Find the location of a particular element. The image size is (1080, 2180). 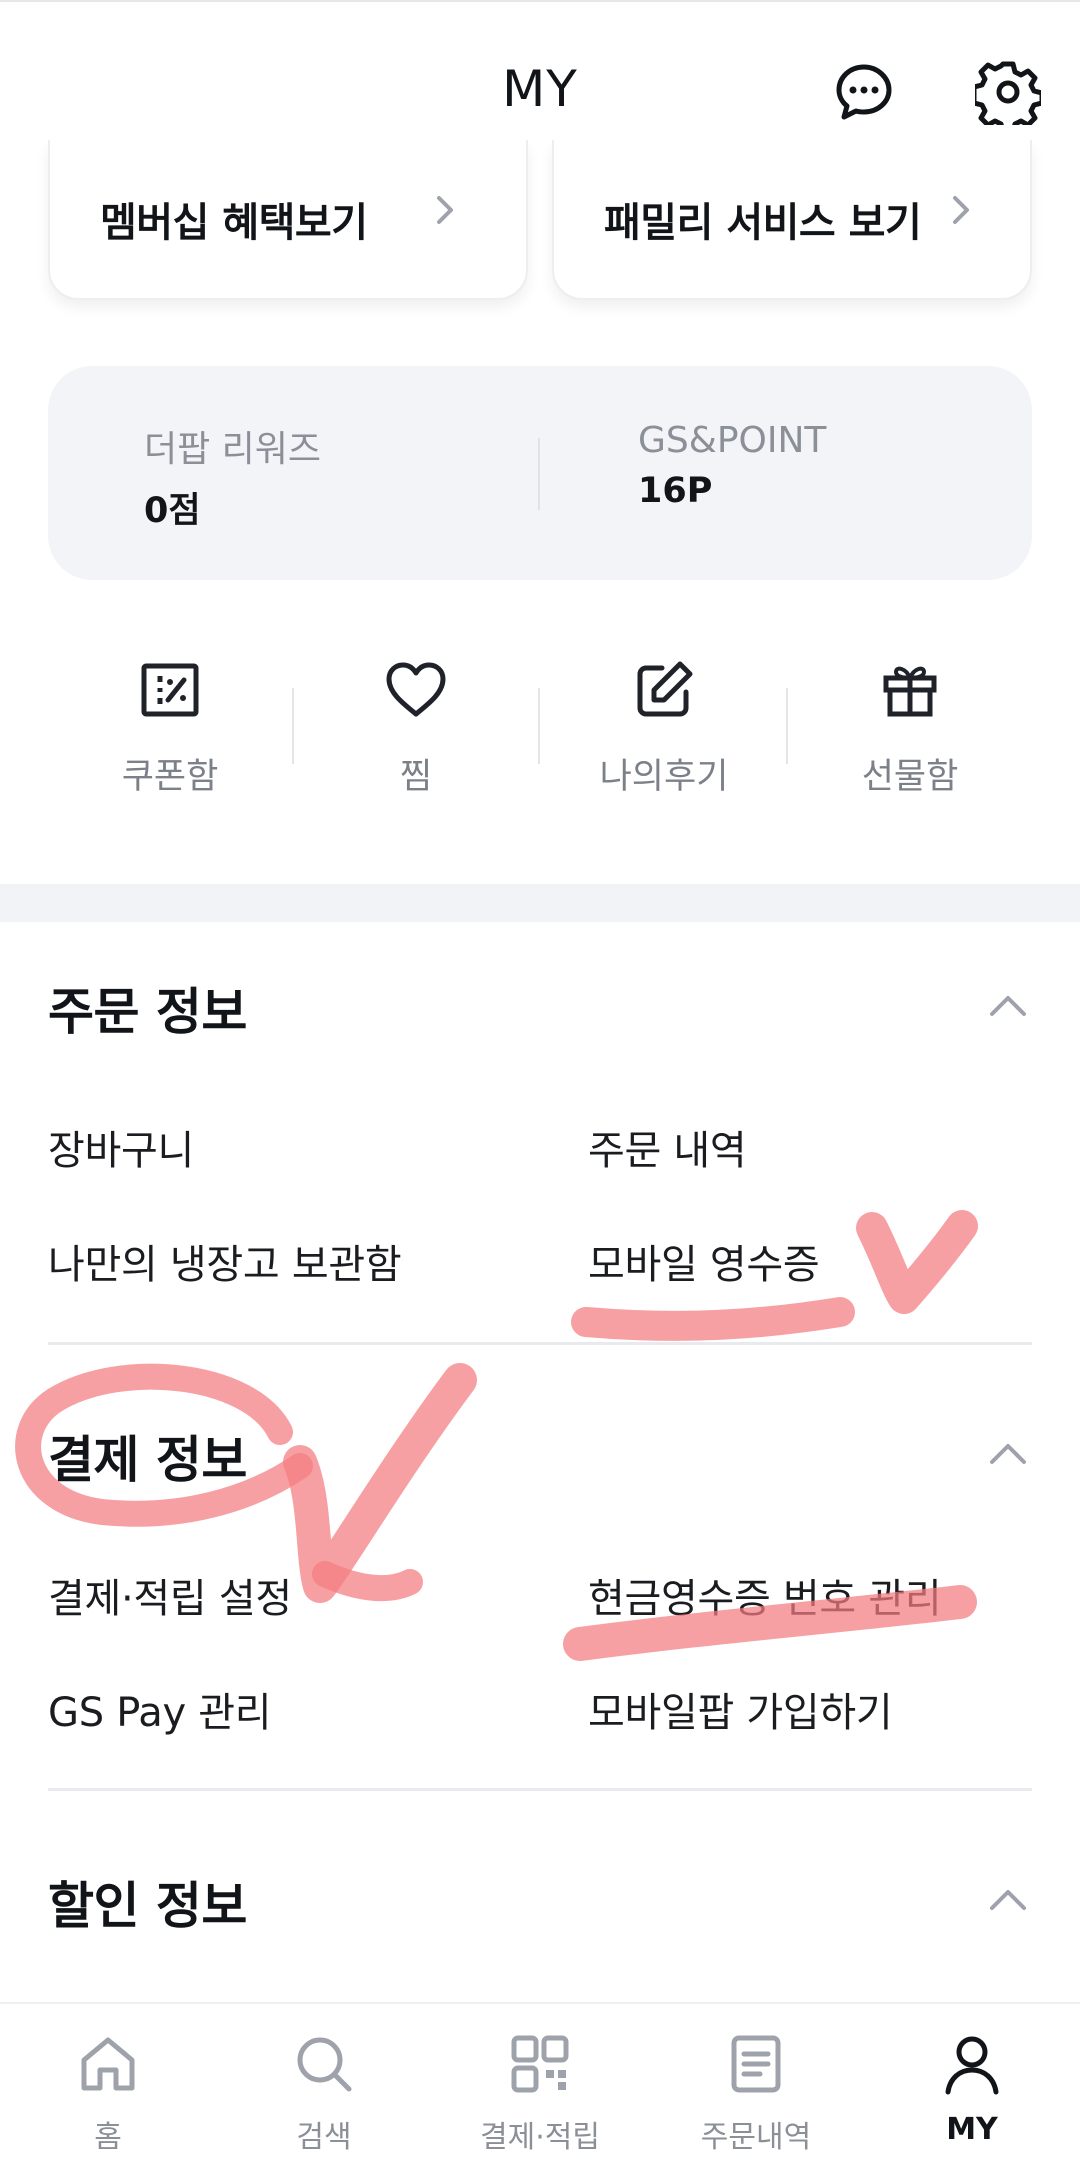

document-icon is located at coordinates (756, 2064).